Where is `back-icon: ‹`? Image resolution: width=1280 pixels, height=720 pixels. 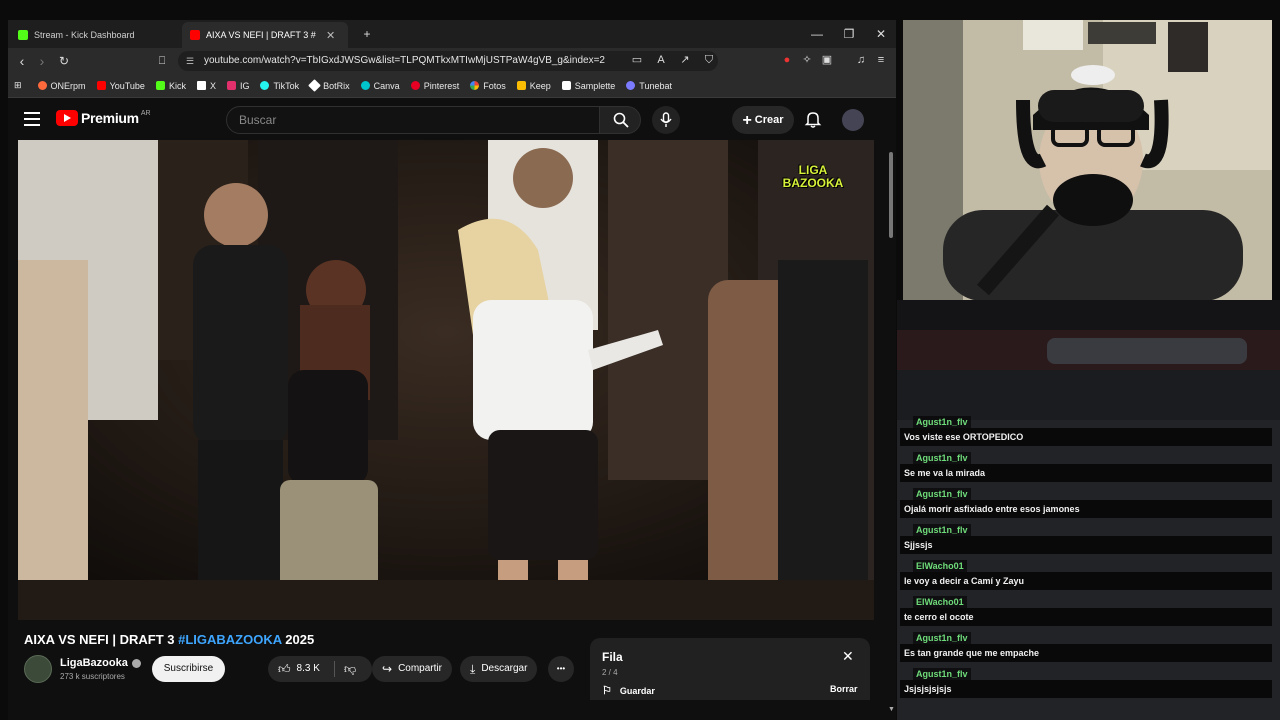
back-icon: ‹ is located at coordinates (22, 61).